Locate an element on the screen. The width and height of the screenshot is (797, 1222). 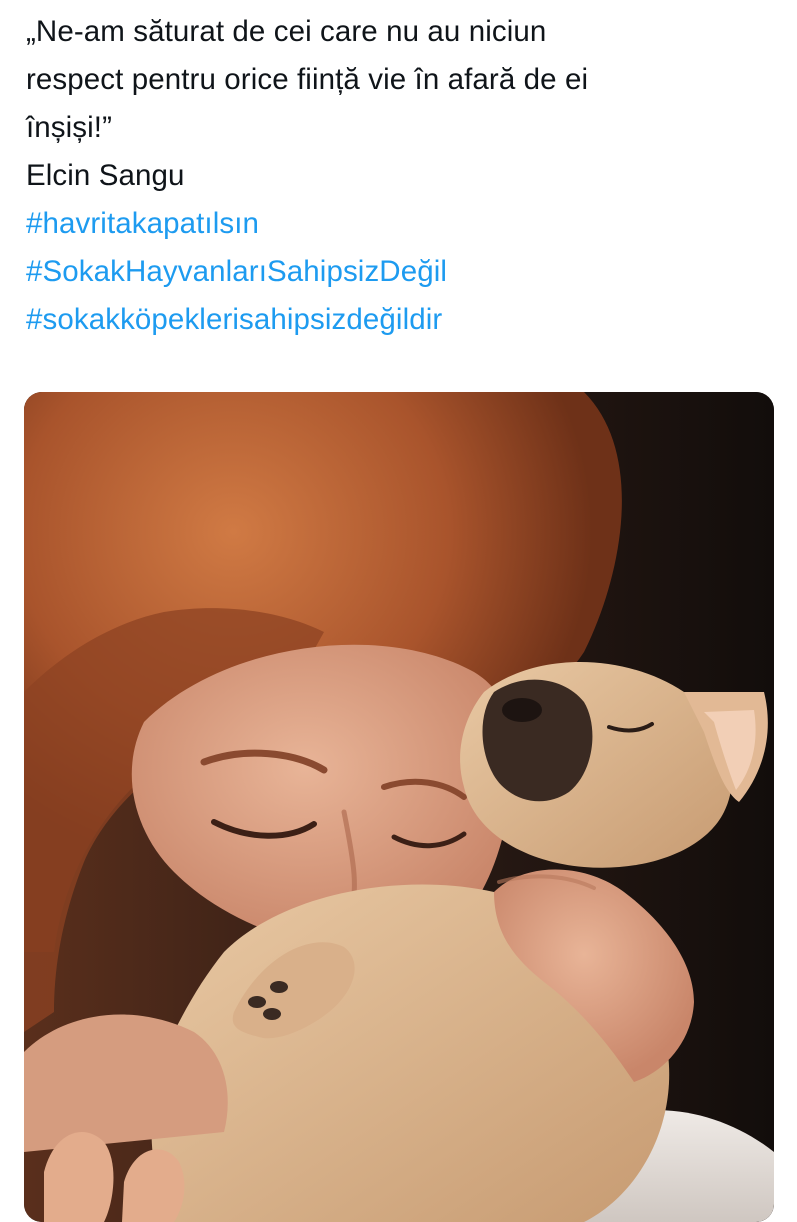
tweet-text-line: înșiși!” is located at coordinates (69, 127).